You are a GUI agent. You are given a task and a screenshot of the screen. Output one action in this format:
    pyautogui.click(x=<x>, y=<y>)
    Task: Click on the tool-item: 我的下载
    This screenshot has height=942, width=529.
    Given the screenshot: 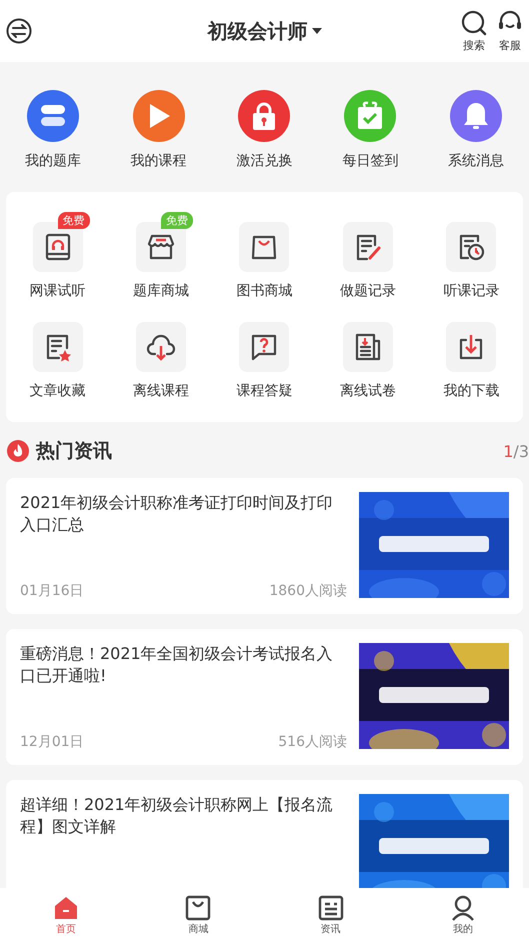 What is the action you would take?
    pyautogui.click(x=471, y=356)
    